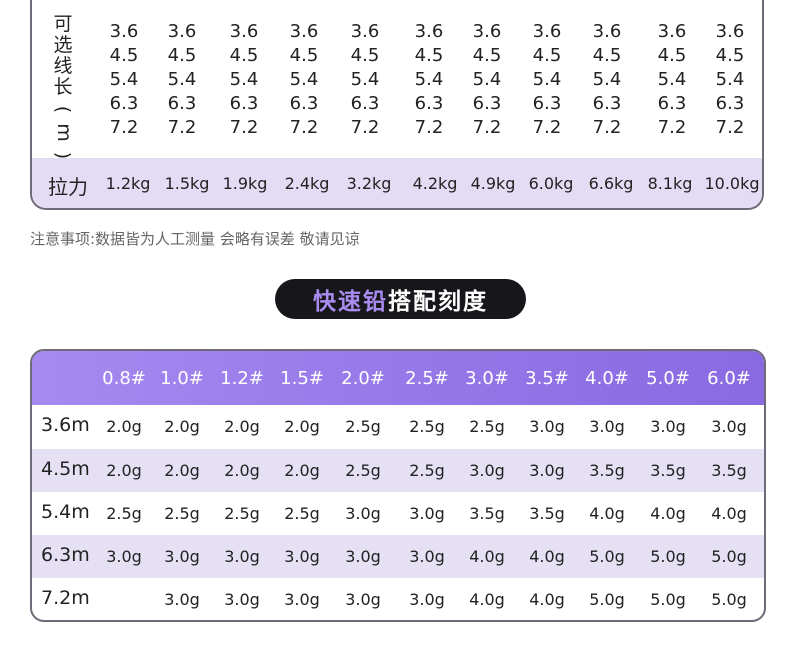 The width and height of the screenshot is (800, 661). Describe the element at coordinates (487, 378) in the screenshot. I see `header-cell: 3.0#` at that location.